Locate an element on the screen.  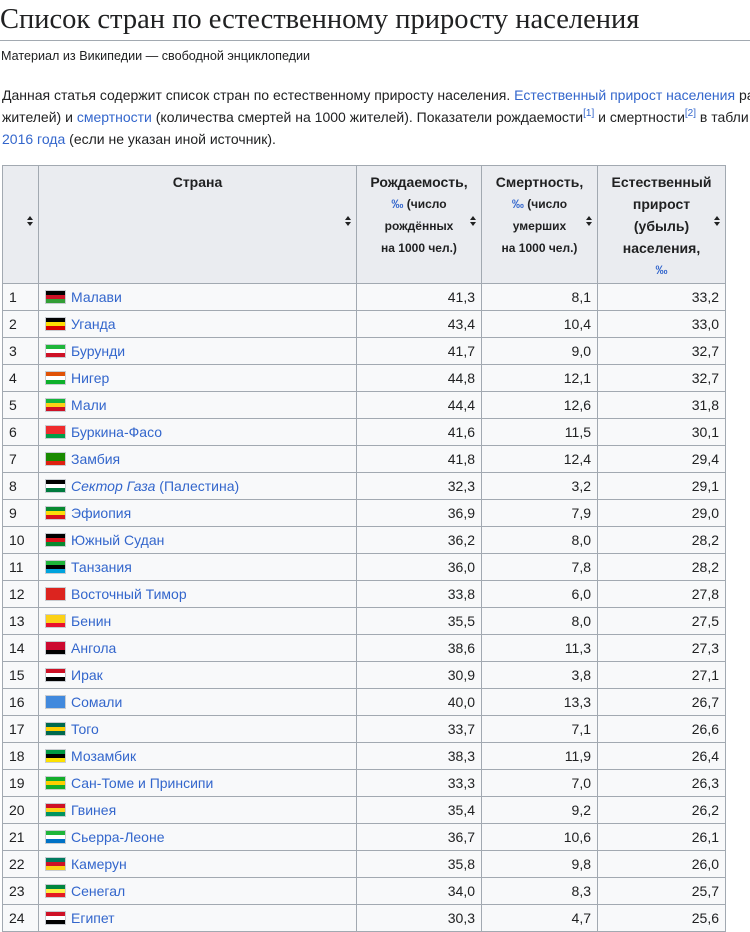
birth-rate-cell: 38,3 is located at coordinates (419, 756).